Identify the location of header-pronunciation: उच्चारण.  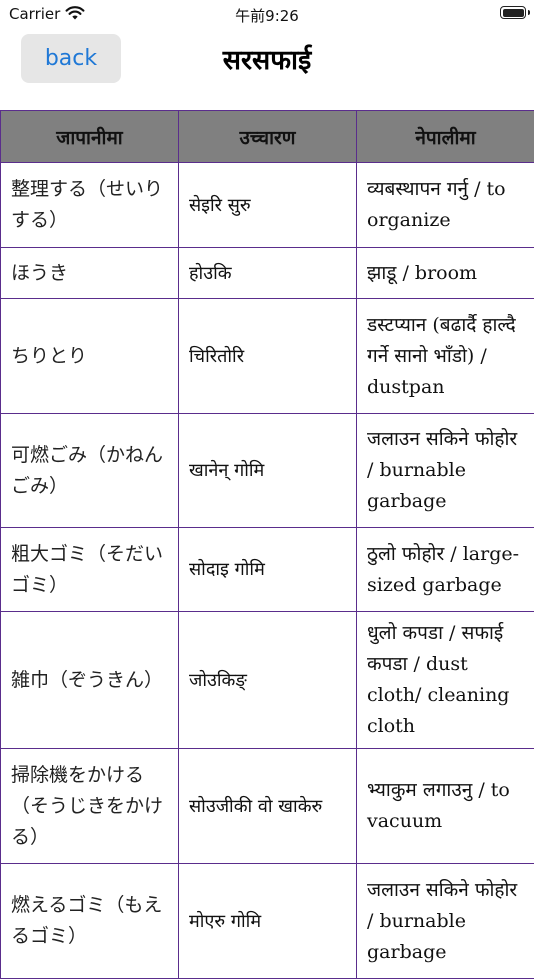
(268, 137).